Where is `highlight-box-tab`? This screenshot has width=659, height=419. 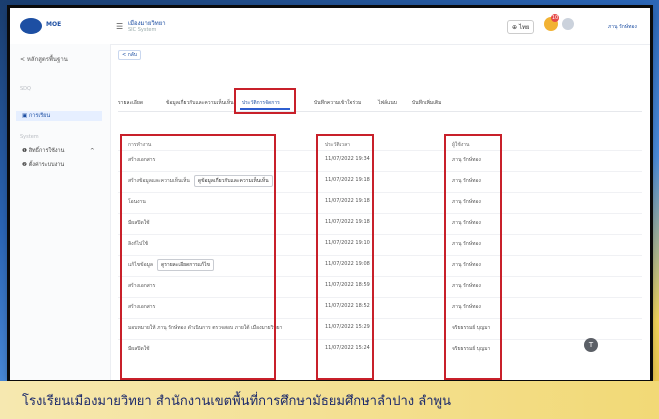 highlight-box-tab is located at coordinates (265, 101).